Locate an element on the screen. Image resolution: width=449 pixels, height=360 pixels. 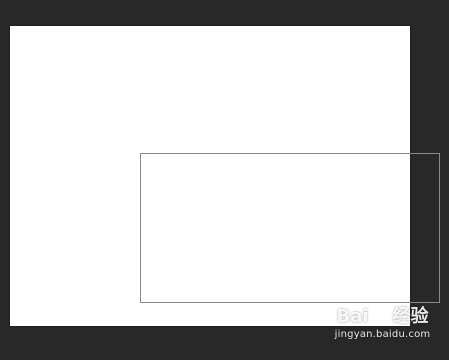
paw-icon is located at coordinates (381, 317).